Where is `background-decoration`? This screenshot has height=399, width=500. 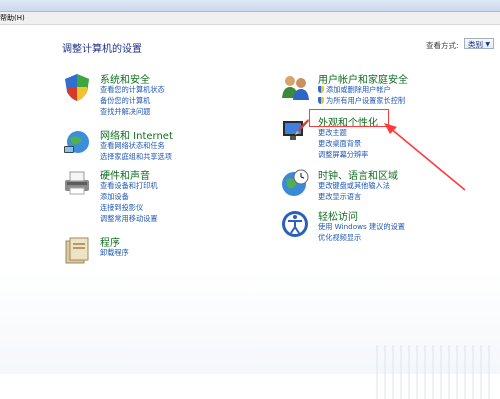
background-decoration is located at coordinates (430, 372).